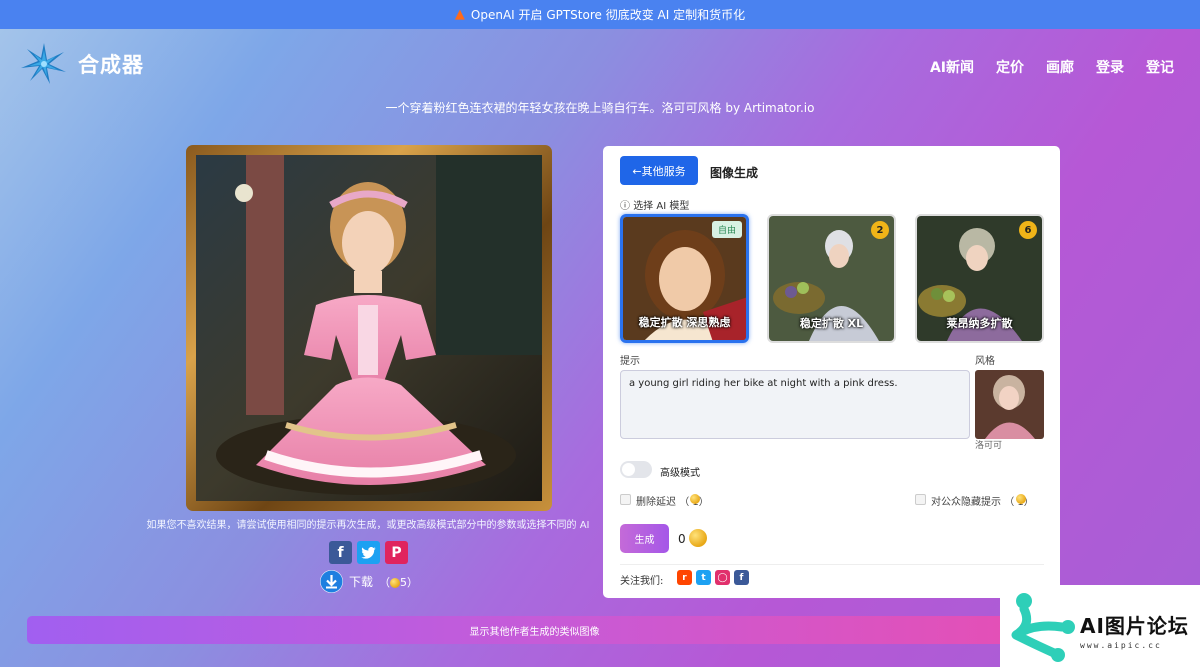 This screenshot has height=667, width=1200. Describe the element at coordinates (734, 173) in the screenshot. I see `panel-title: 图像生成` at that location.